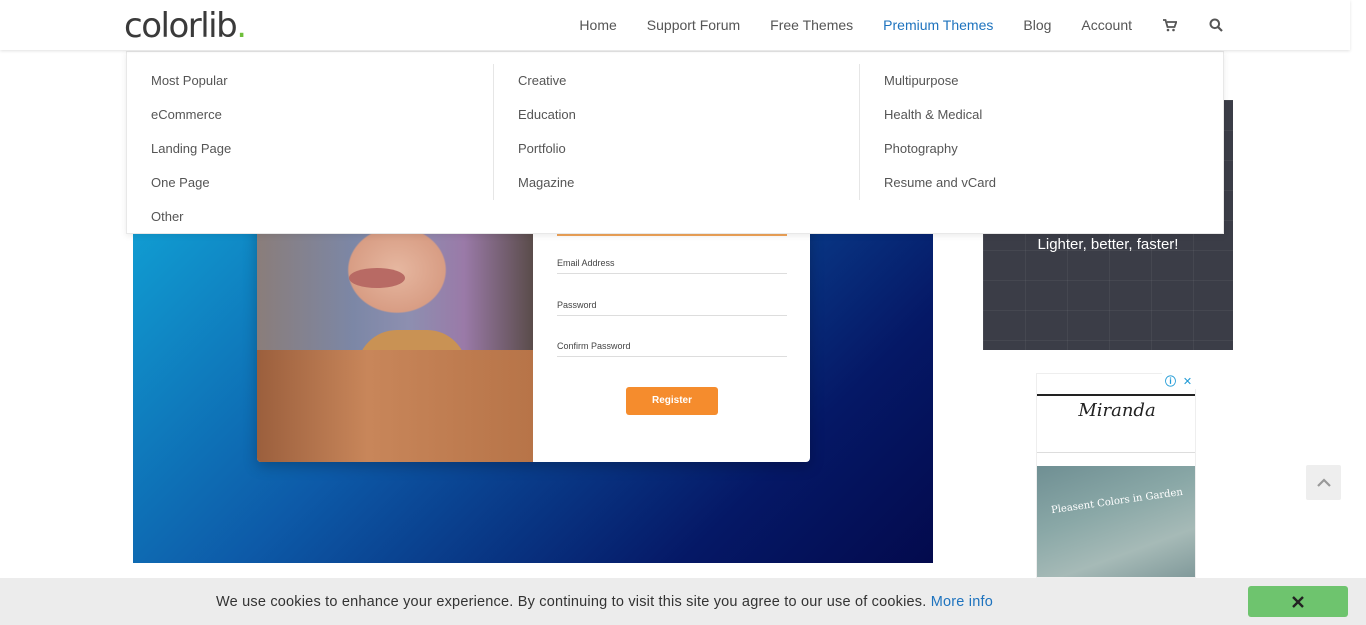  I want to click on search-icon, so click(1216, 25).